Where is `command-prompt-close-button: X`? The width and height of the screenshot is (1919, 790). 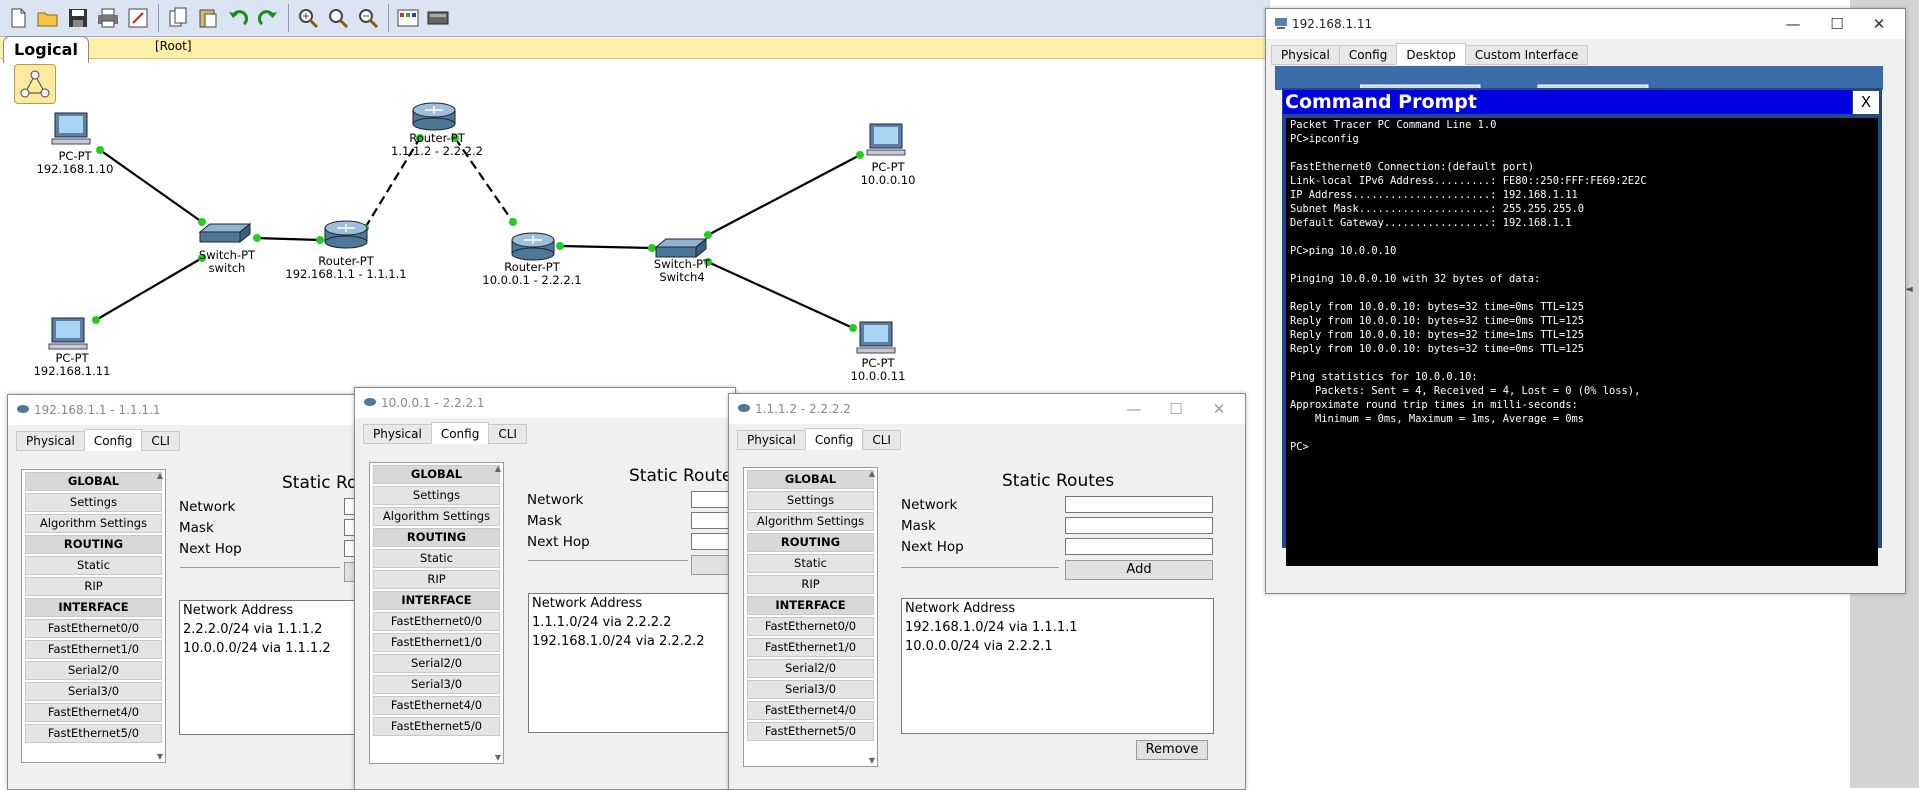
command-prompt-close-button: X is located at coordinates (1866, 102).